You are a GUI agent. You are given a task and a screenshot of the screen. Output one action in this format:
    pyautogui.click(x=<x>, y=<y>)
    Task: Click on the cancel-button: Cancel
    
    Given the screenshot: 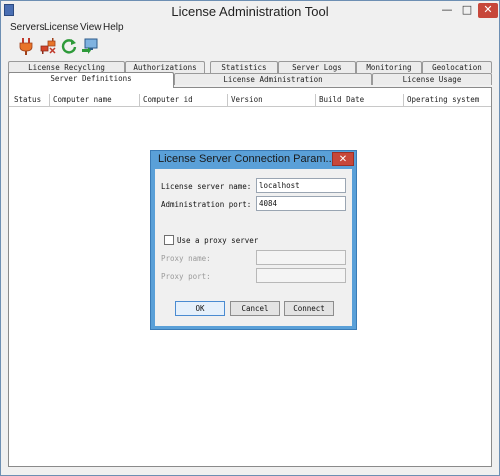 What is the action you would take?
    pyautogui.click(x=255, y=308)
    